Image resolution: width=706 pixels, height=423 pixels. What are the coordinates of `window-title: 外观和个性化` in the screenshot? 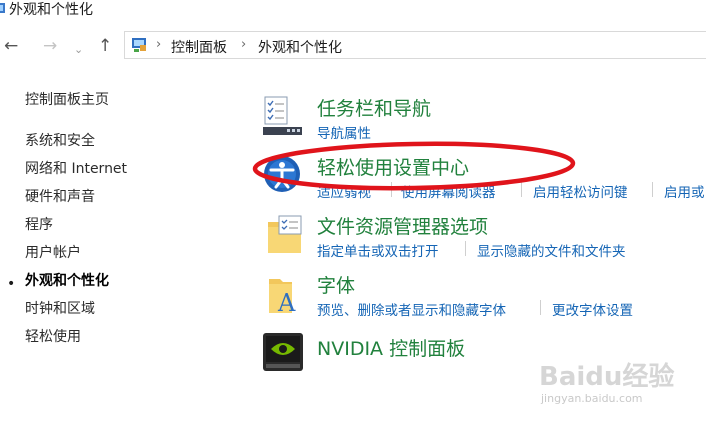 It's located at (51, 10).